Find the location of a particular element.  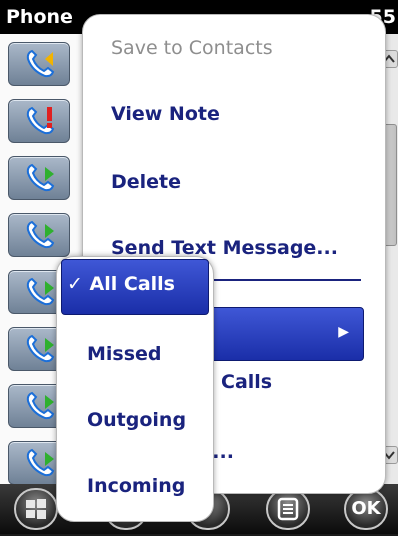

checkmark-icon: ✓ is located at coordinates (75, 284).